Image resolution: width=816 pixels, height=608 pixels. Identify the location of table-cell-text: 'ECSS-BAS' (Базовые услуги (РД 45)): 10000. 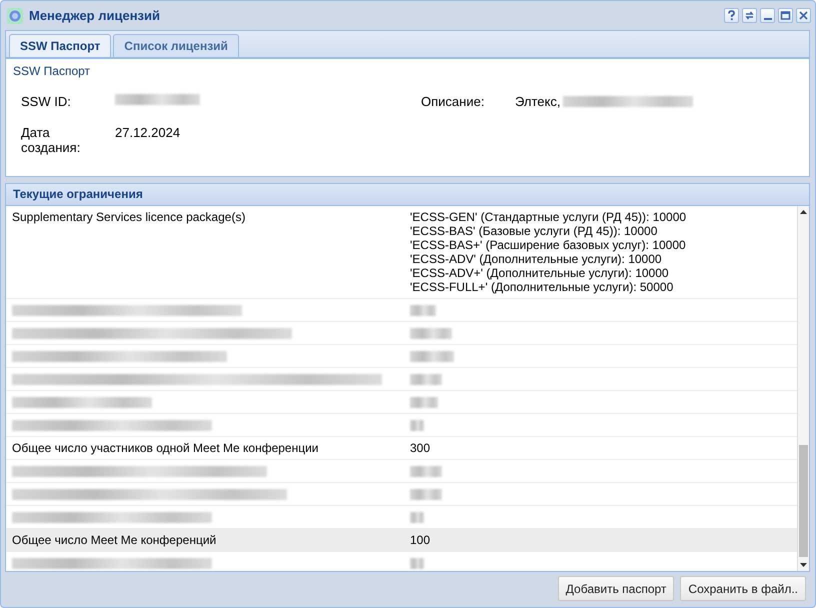
(534, 231).